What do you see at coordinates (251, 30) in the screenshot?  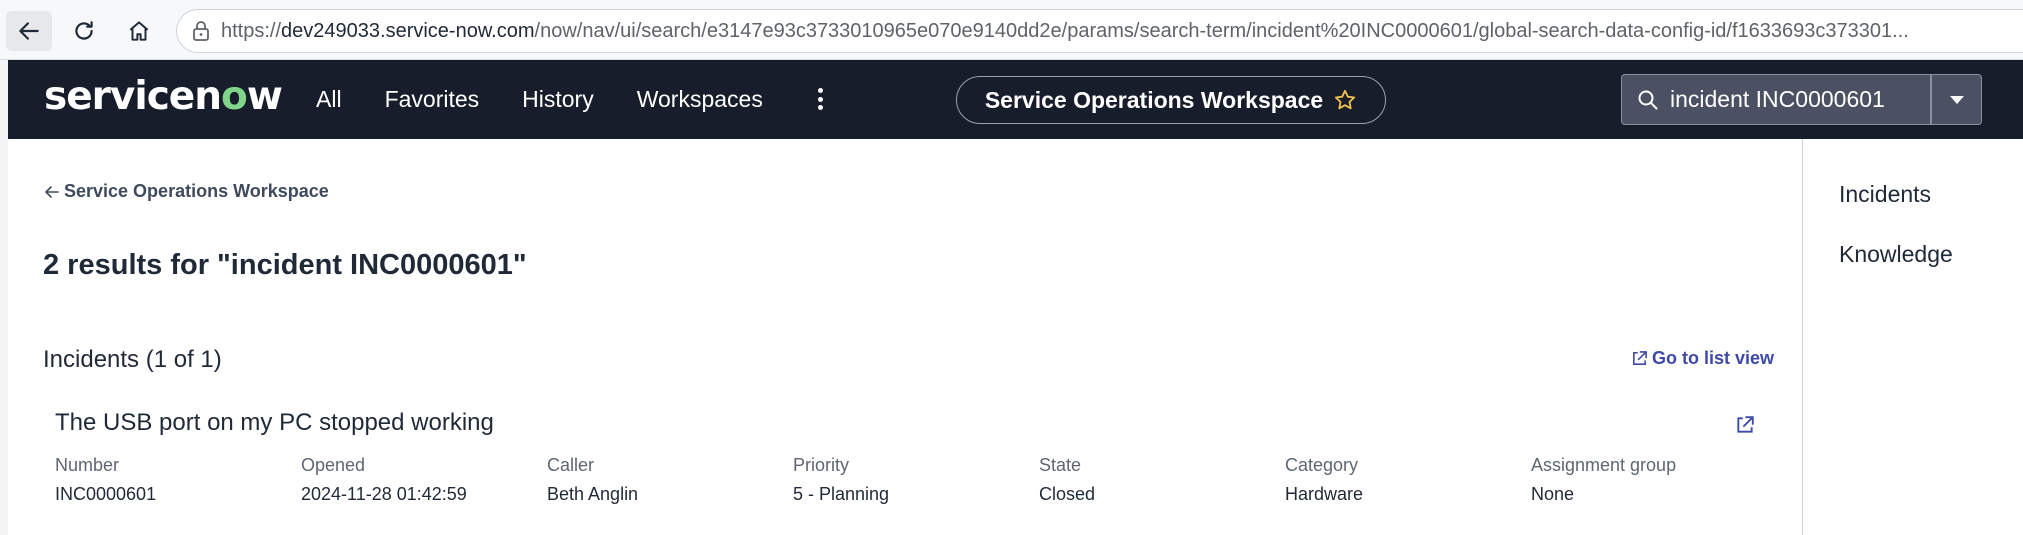 I see `url-prefix: https://` at bounding box center [251, 30].